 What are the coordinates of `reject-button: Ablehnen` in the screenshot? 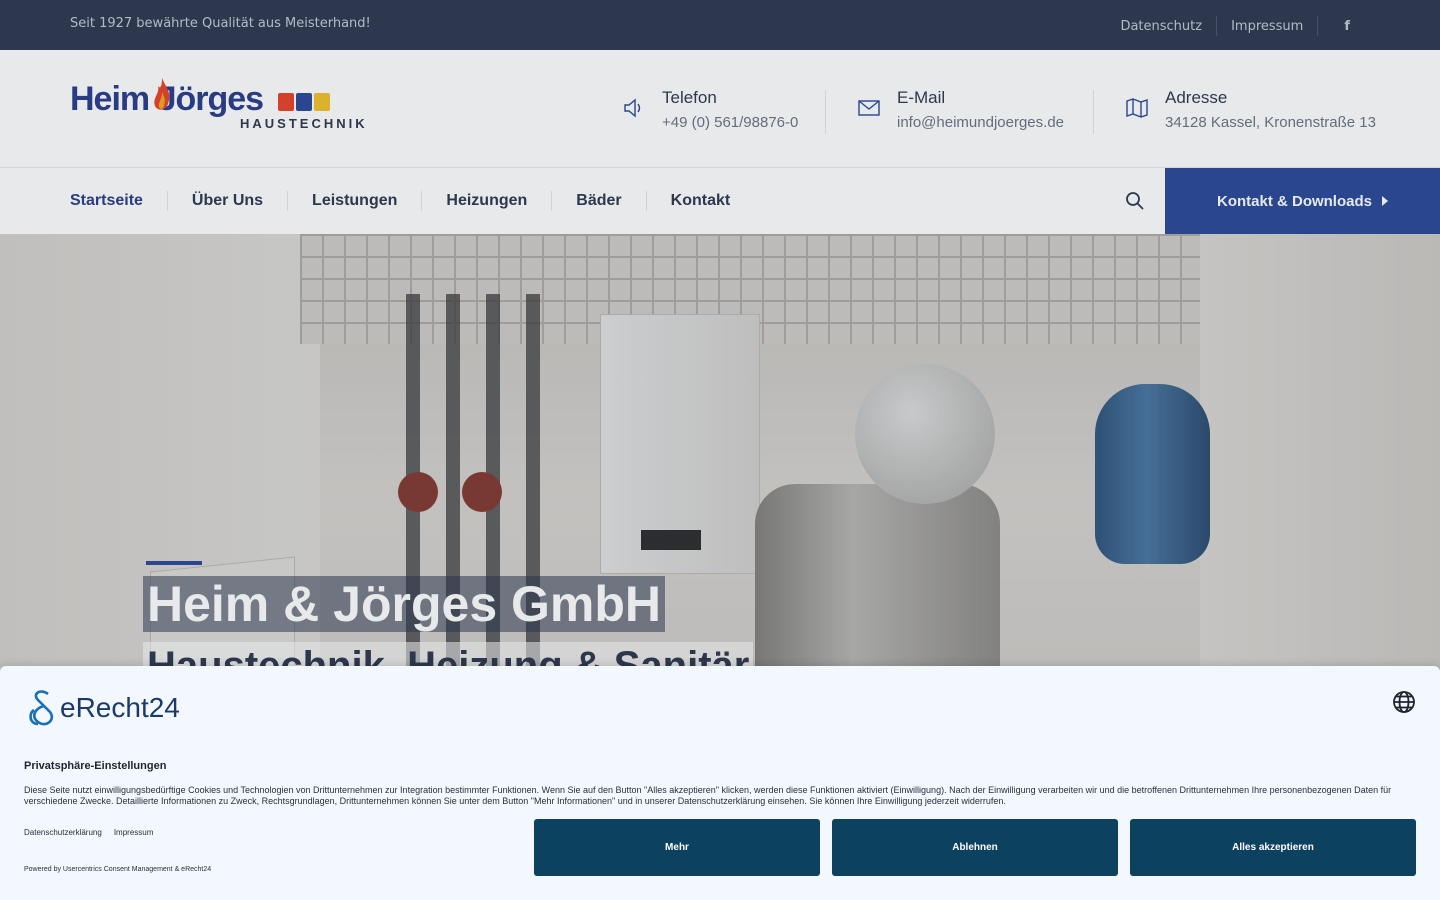 It's located at (975, 847).